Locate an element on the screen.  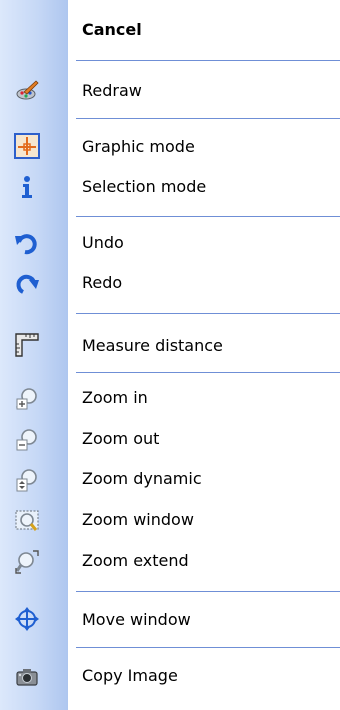
menu-item-label: Graphic mode is located at coordinates (138, 146).